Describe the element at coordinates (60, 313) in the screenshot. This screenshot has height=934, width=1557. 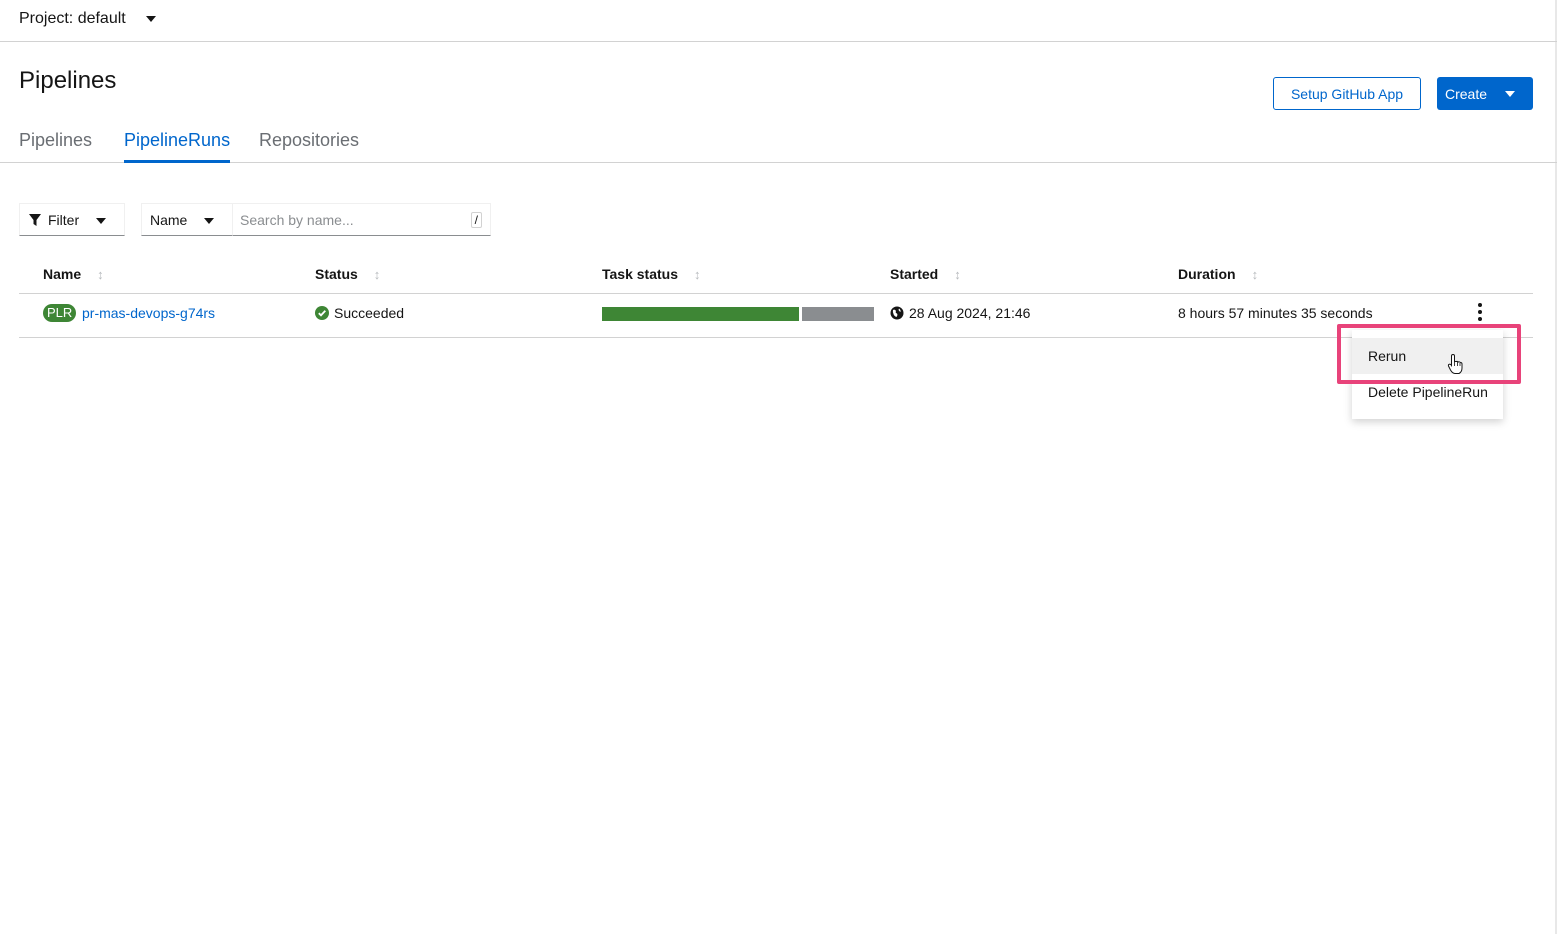
I see `pipelinerun-badge: PLR` at that location.